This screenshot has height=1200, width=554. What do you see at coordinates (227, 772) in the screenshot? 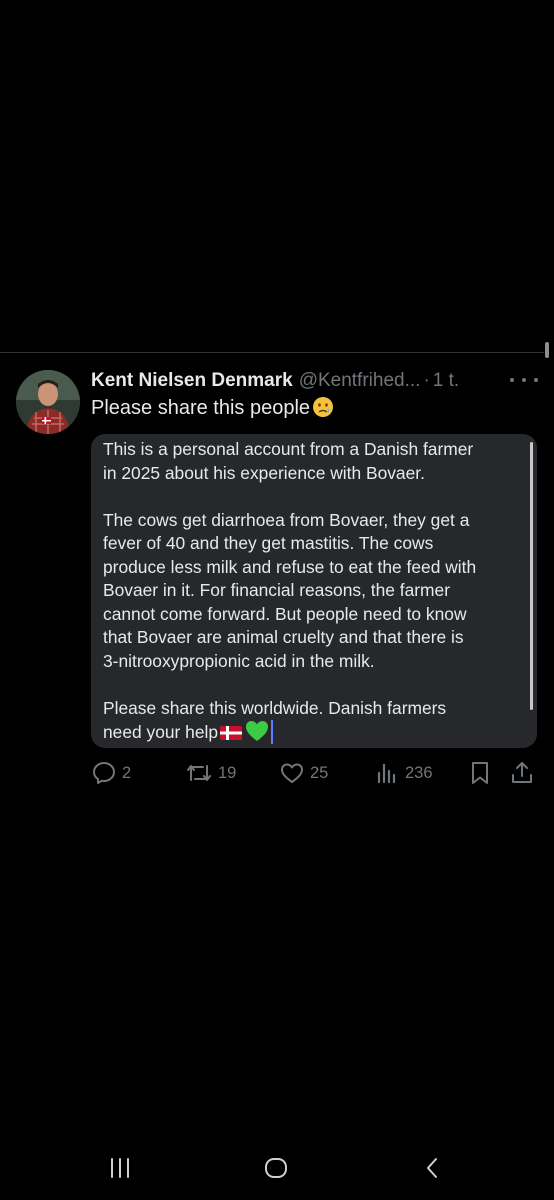
I see `repost-count: 19` at bounding box center [227, 772].